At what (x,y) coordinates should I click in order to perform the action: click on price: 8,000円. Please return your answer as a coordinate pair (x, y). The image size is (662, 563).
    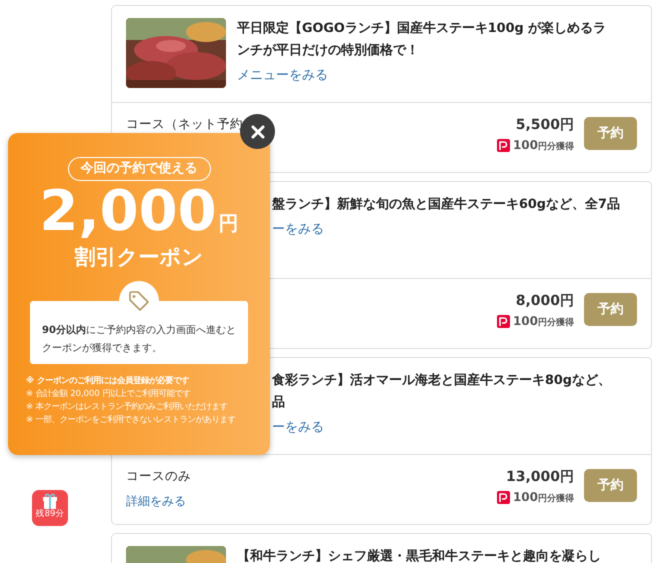
    Looking at the image, I should click on (544, 301).